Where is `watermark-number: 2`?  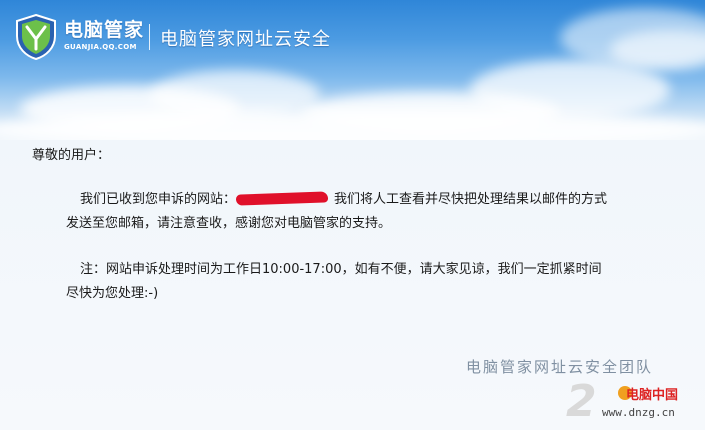
watermark-number: 2 is located at coordinates (581, 401).